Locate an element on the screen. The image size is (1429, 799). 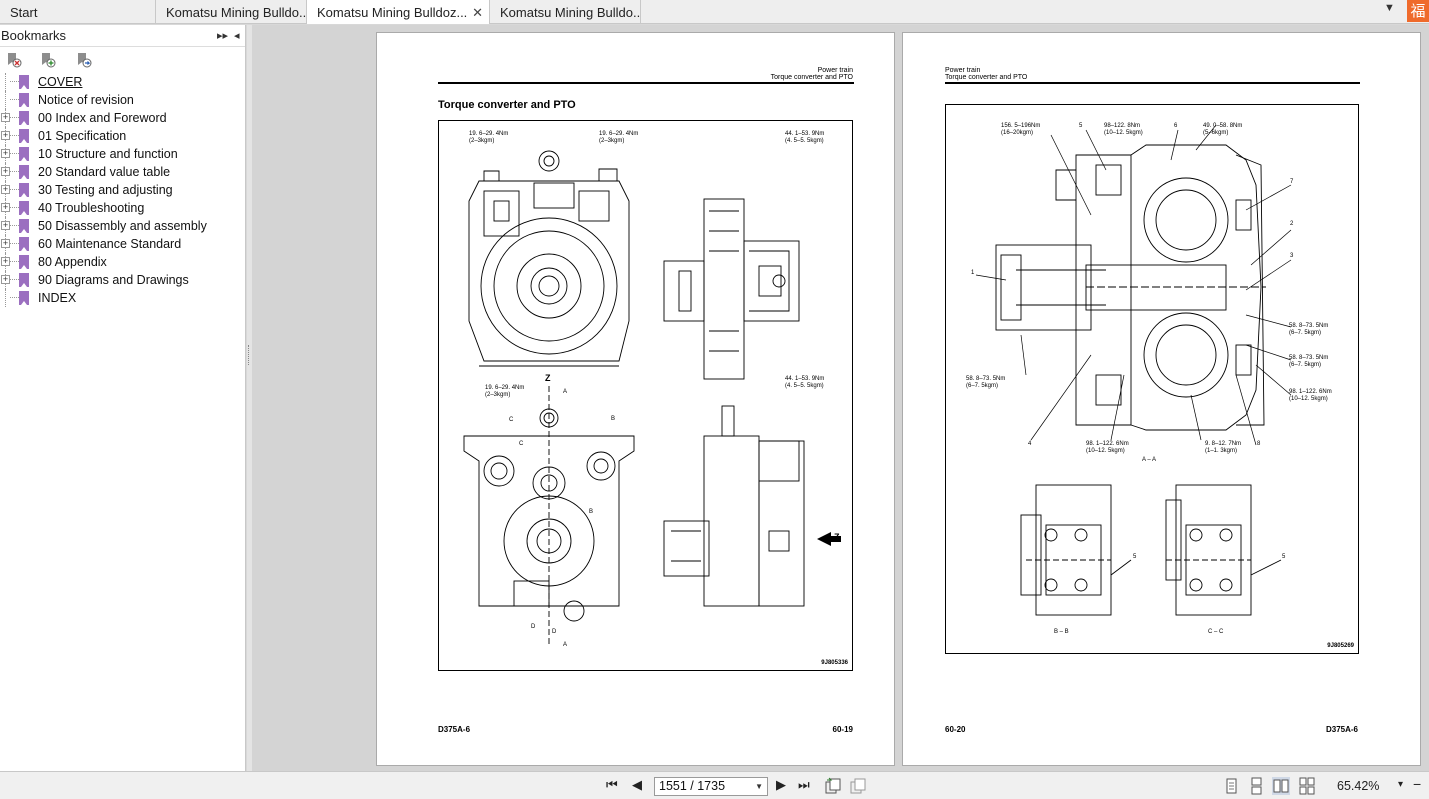
part-number-label: 1 is located at coordinates (973, 273).